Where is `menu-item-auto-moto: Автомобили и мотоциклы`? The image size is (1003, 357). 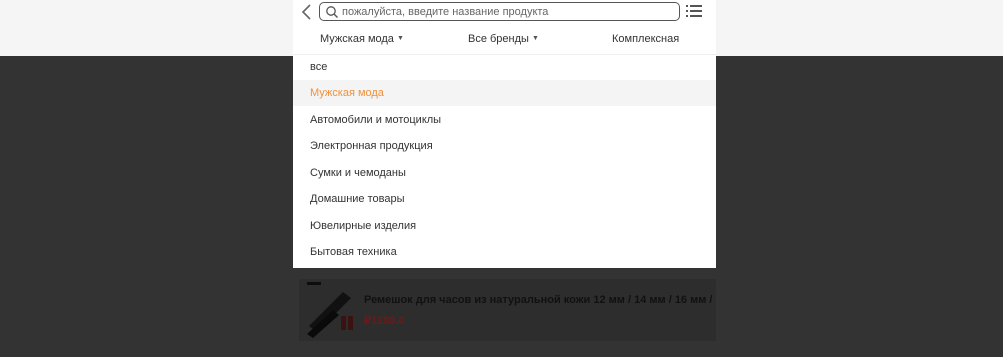
menu-item-auto-moto: Автомобили и мотоциклы is located at coordinates (504, 120).